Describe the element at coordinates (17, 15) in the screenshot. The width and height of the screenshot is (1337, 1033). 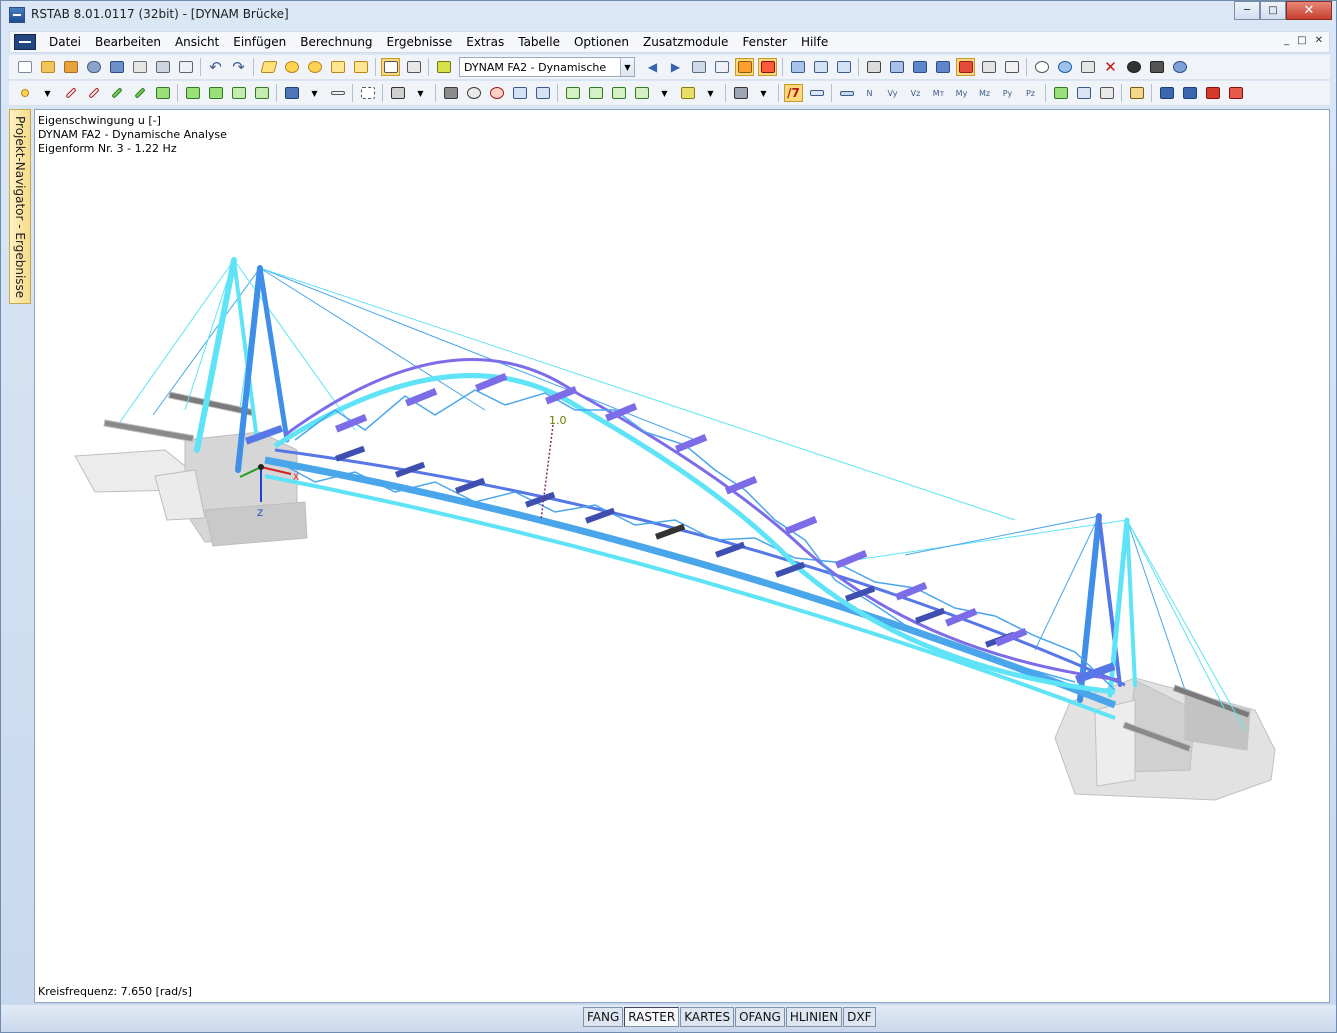
I see `app-icon` at that location.